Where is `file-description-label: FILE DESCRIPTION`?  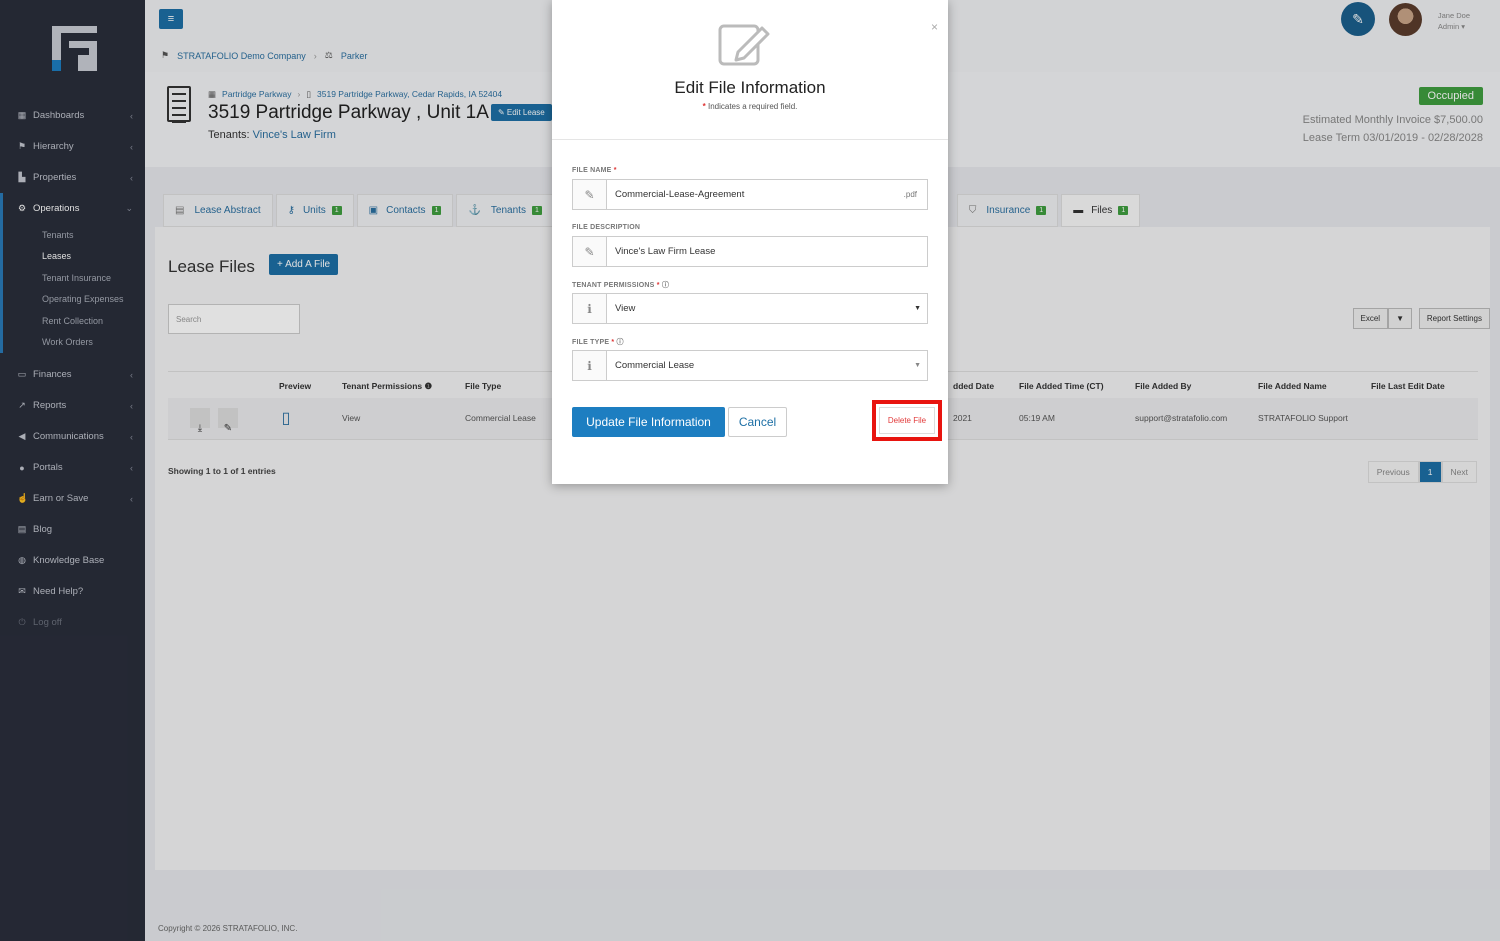
file-description-label: FILE DESCRIPTION is located at coordinates (606, 227).